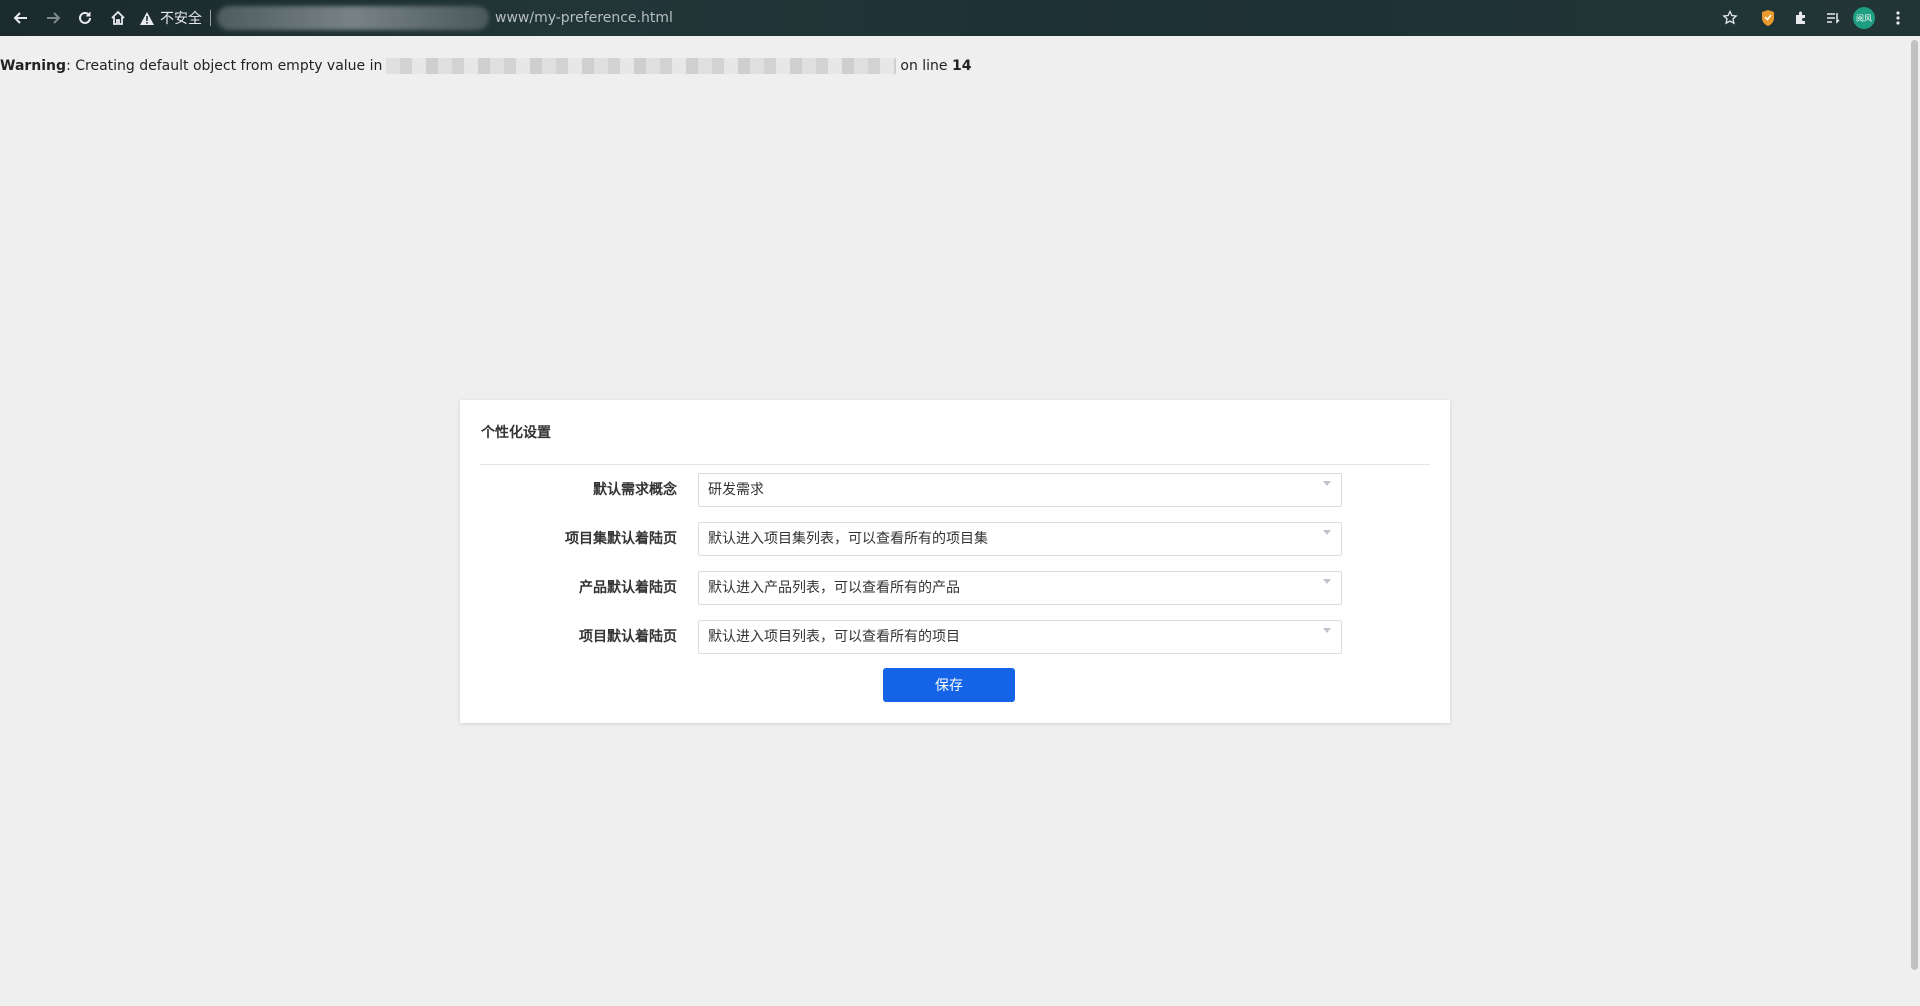 This screenshot has width=1920, height=1006. Describe the element at coordinates (834, 637) in the screenshot. I see `project-landing-value: 默认进入项目列表，可以查看所有的项目` at that location.